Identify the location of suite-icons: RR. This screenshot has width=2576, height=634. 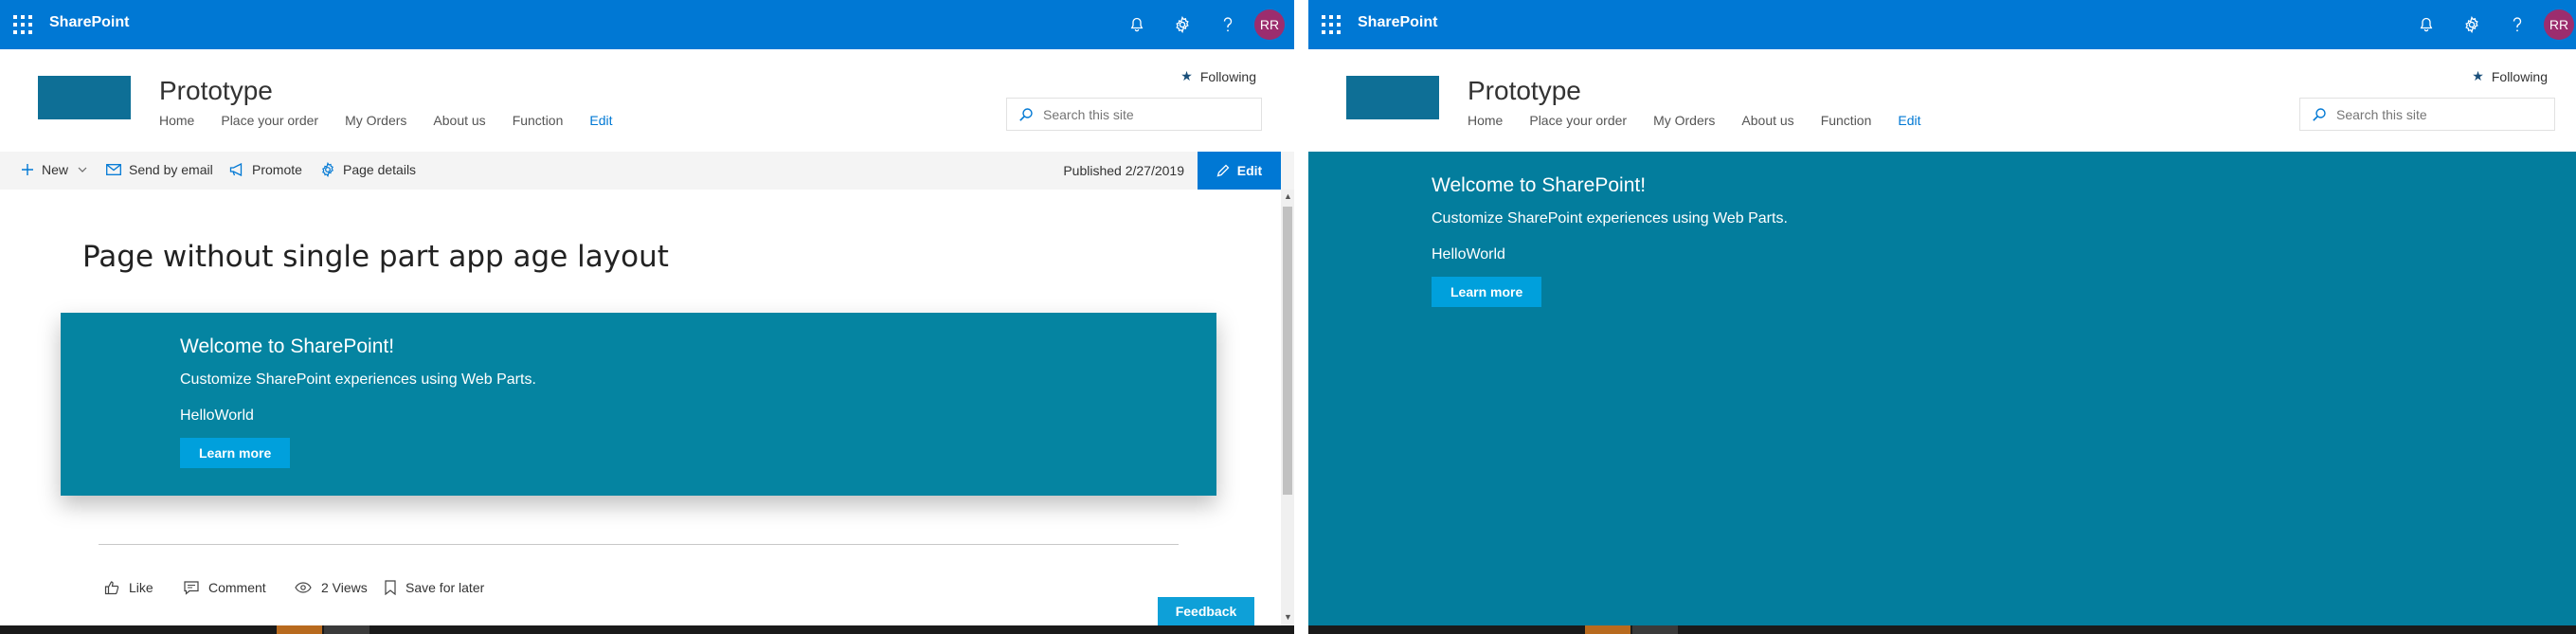
(1204, 24).